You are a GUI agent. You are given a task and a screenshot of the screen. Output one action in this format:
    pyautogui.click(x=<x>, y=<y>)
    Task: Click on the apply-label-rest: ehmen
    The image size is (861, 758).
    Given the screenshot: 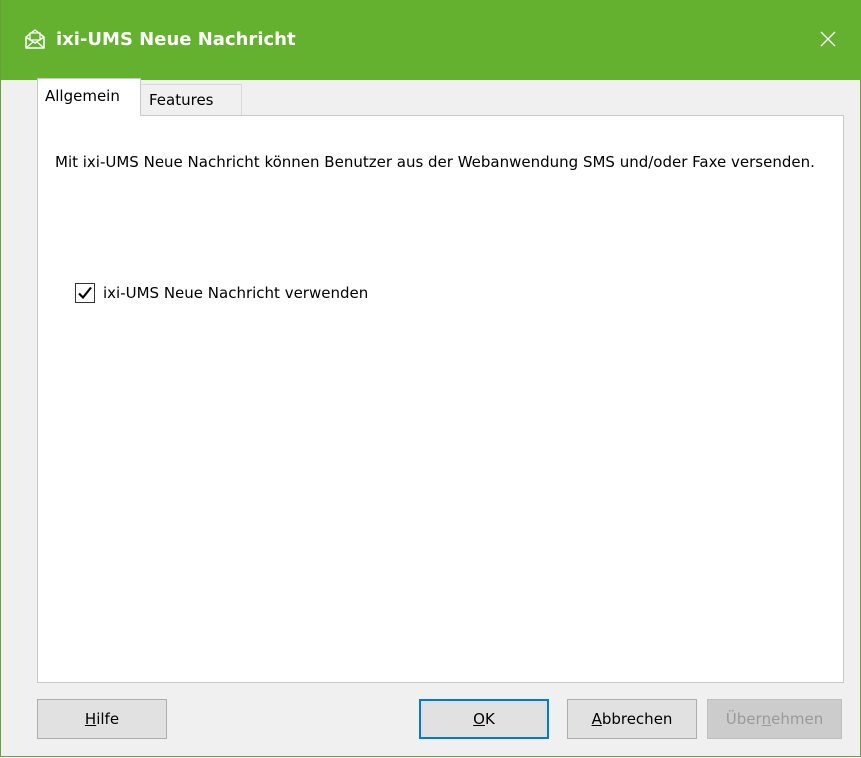 What is the action you would take?
    pyautogui.click(x=797, y=719)
    